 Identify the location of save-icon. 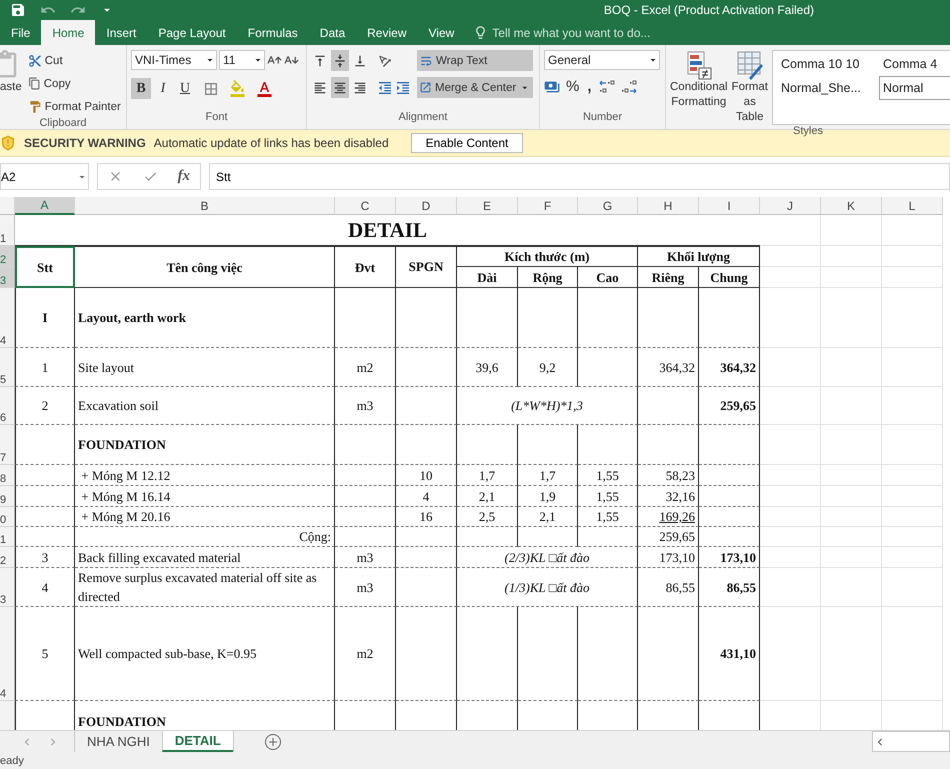
(18, 10).